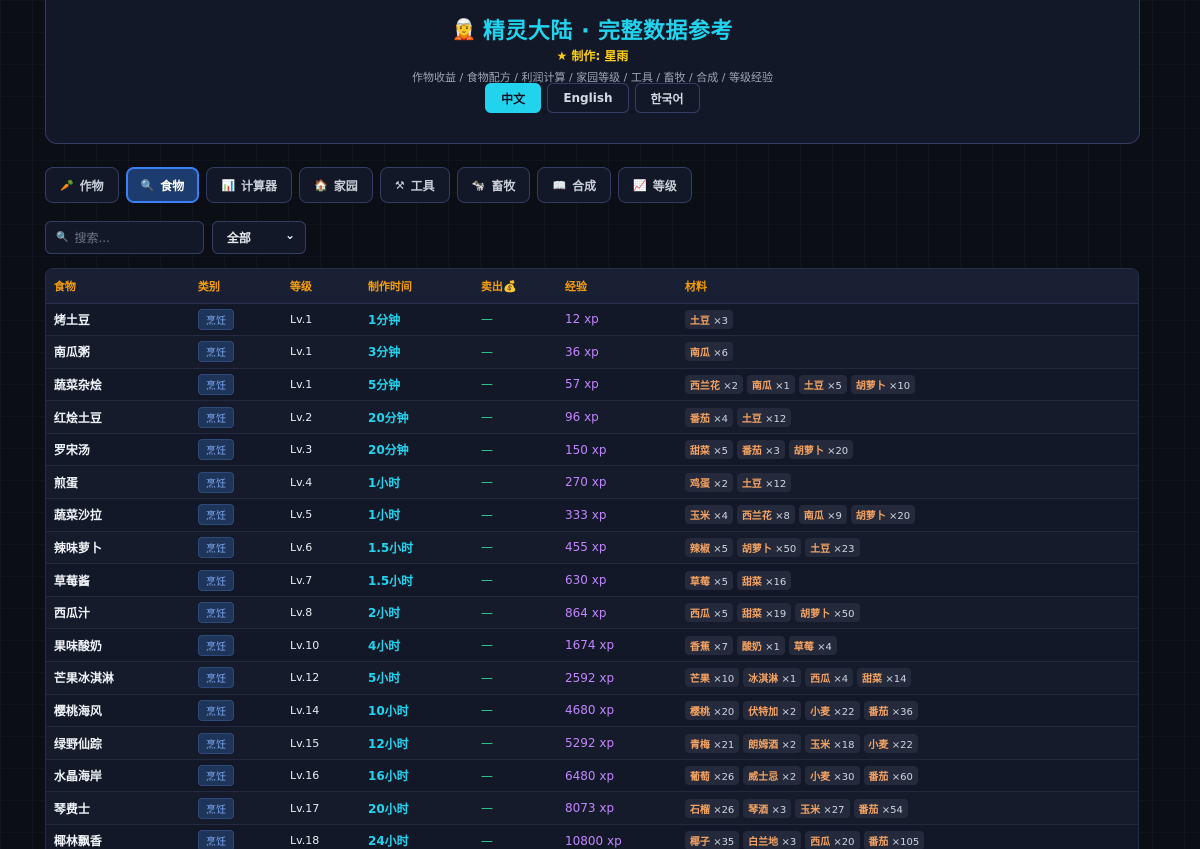 Image resolution: width=1200 pixels, height=849 pixels. What do you see at coordinates (345, 185) in the screenshot?
I see `tab-label: 家园` at bounding box center [345, 185].